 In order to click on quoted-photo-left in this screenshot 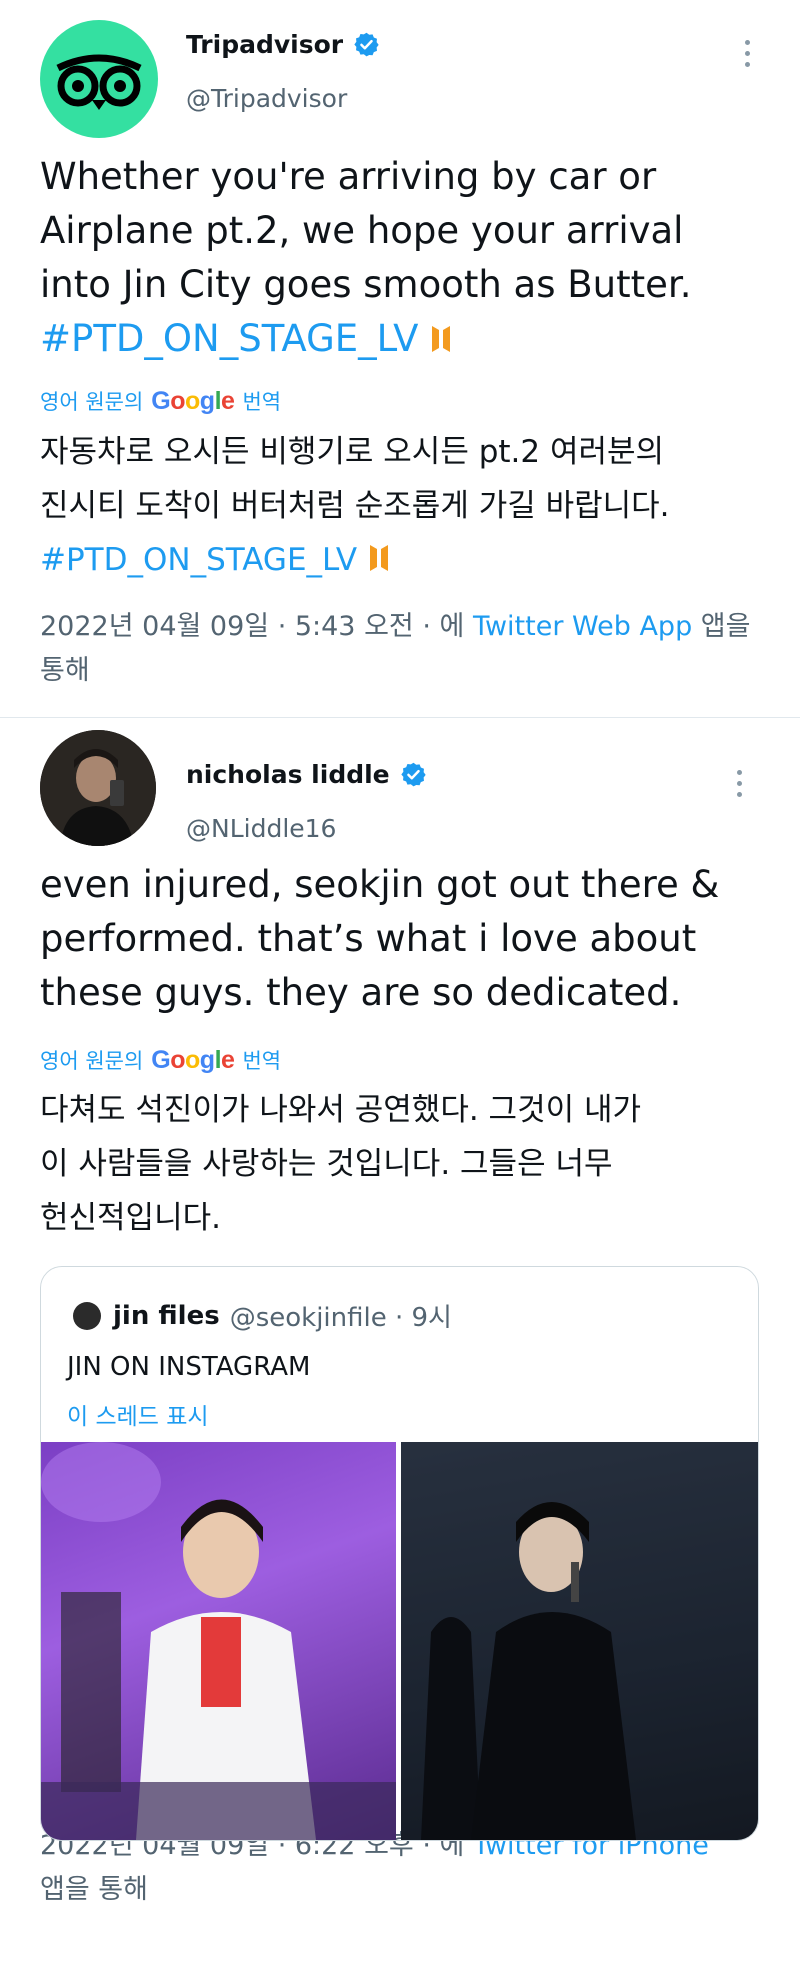, I will do `click(218, 1641)`.